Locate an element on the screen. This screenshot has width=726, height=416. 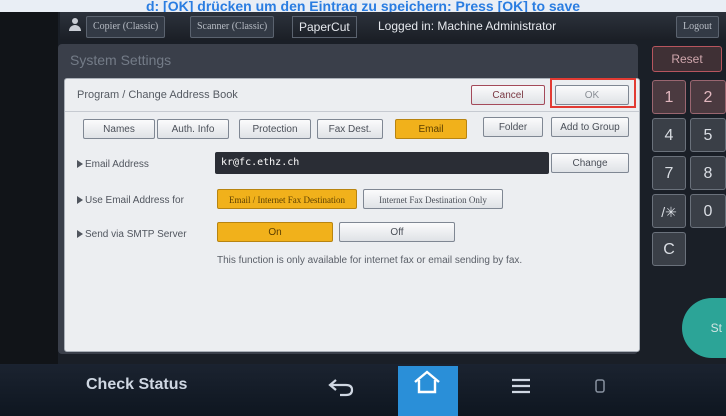
back-icon is located at coordinates (341, 386).